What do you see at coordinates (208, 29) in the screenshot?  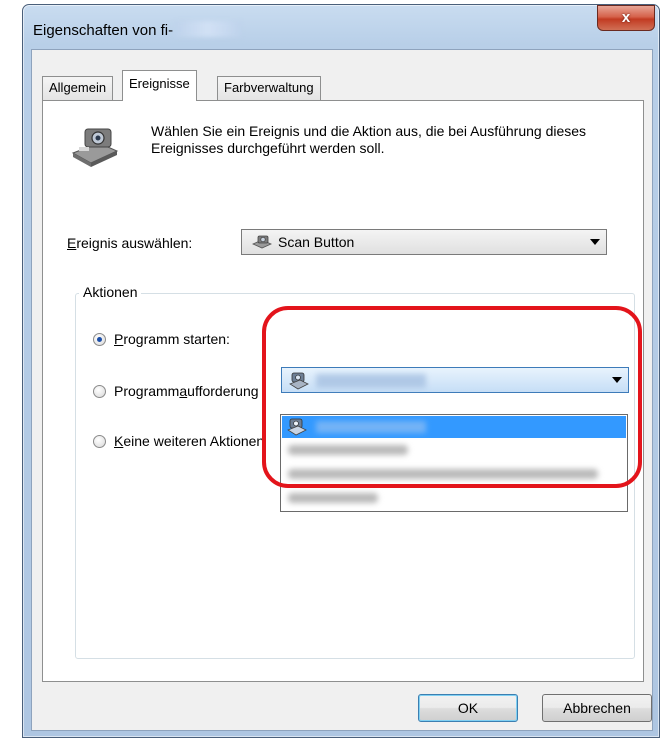 I see `redacted-model-name` at bounding box center [208, 29].